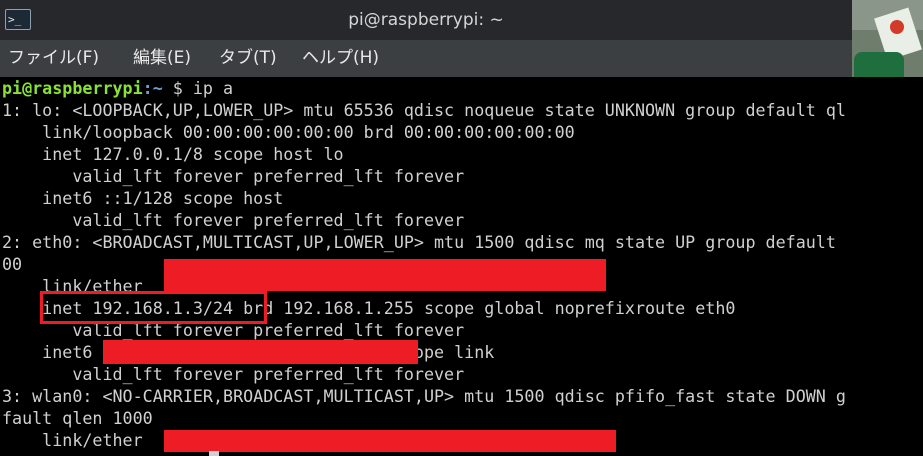  I want to click on desktop-background-thumbnail, so click(887, 41).